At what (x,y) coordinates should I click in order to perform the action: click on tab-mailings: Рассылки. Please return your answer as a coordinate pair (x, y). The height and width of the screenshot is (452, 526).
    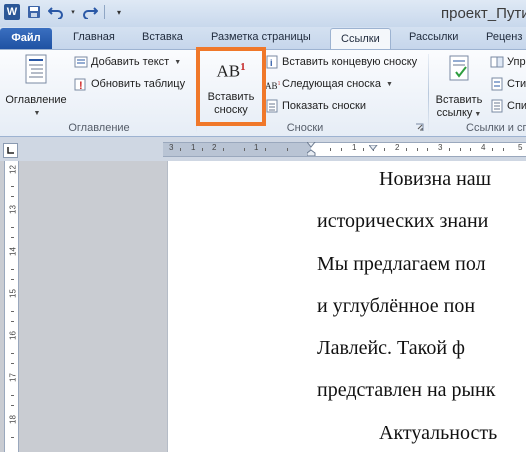
    Looking at the image, I should click on (433, 38).